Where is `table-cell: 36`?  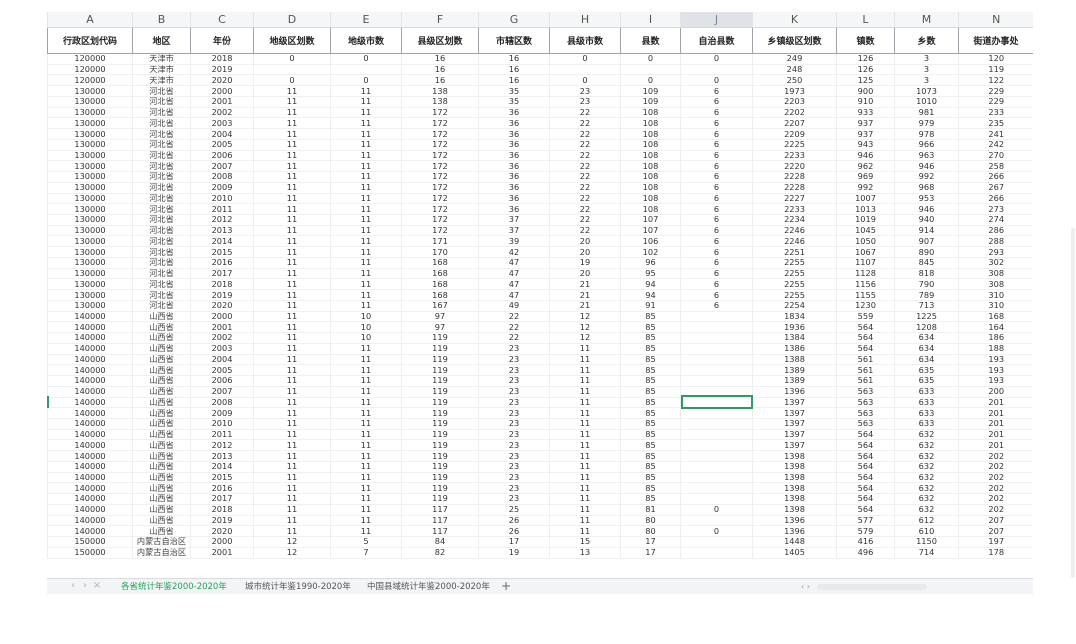 table-cell: 36 is located at coordinates (514, 156).